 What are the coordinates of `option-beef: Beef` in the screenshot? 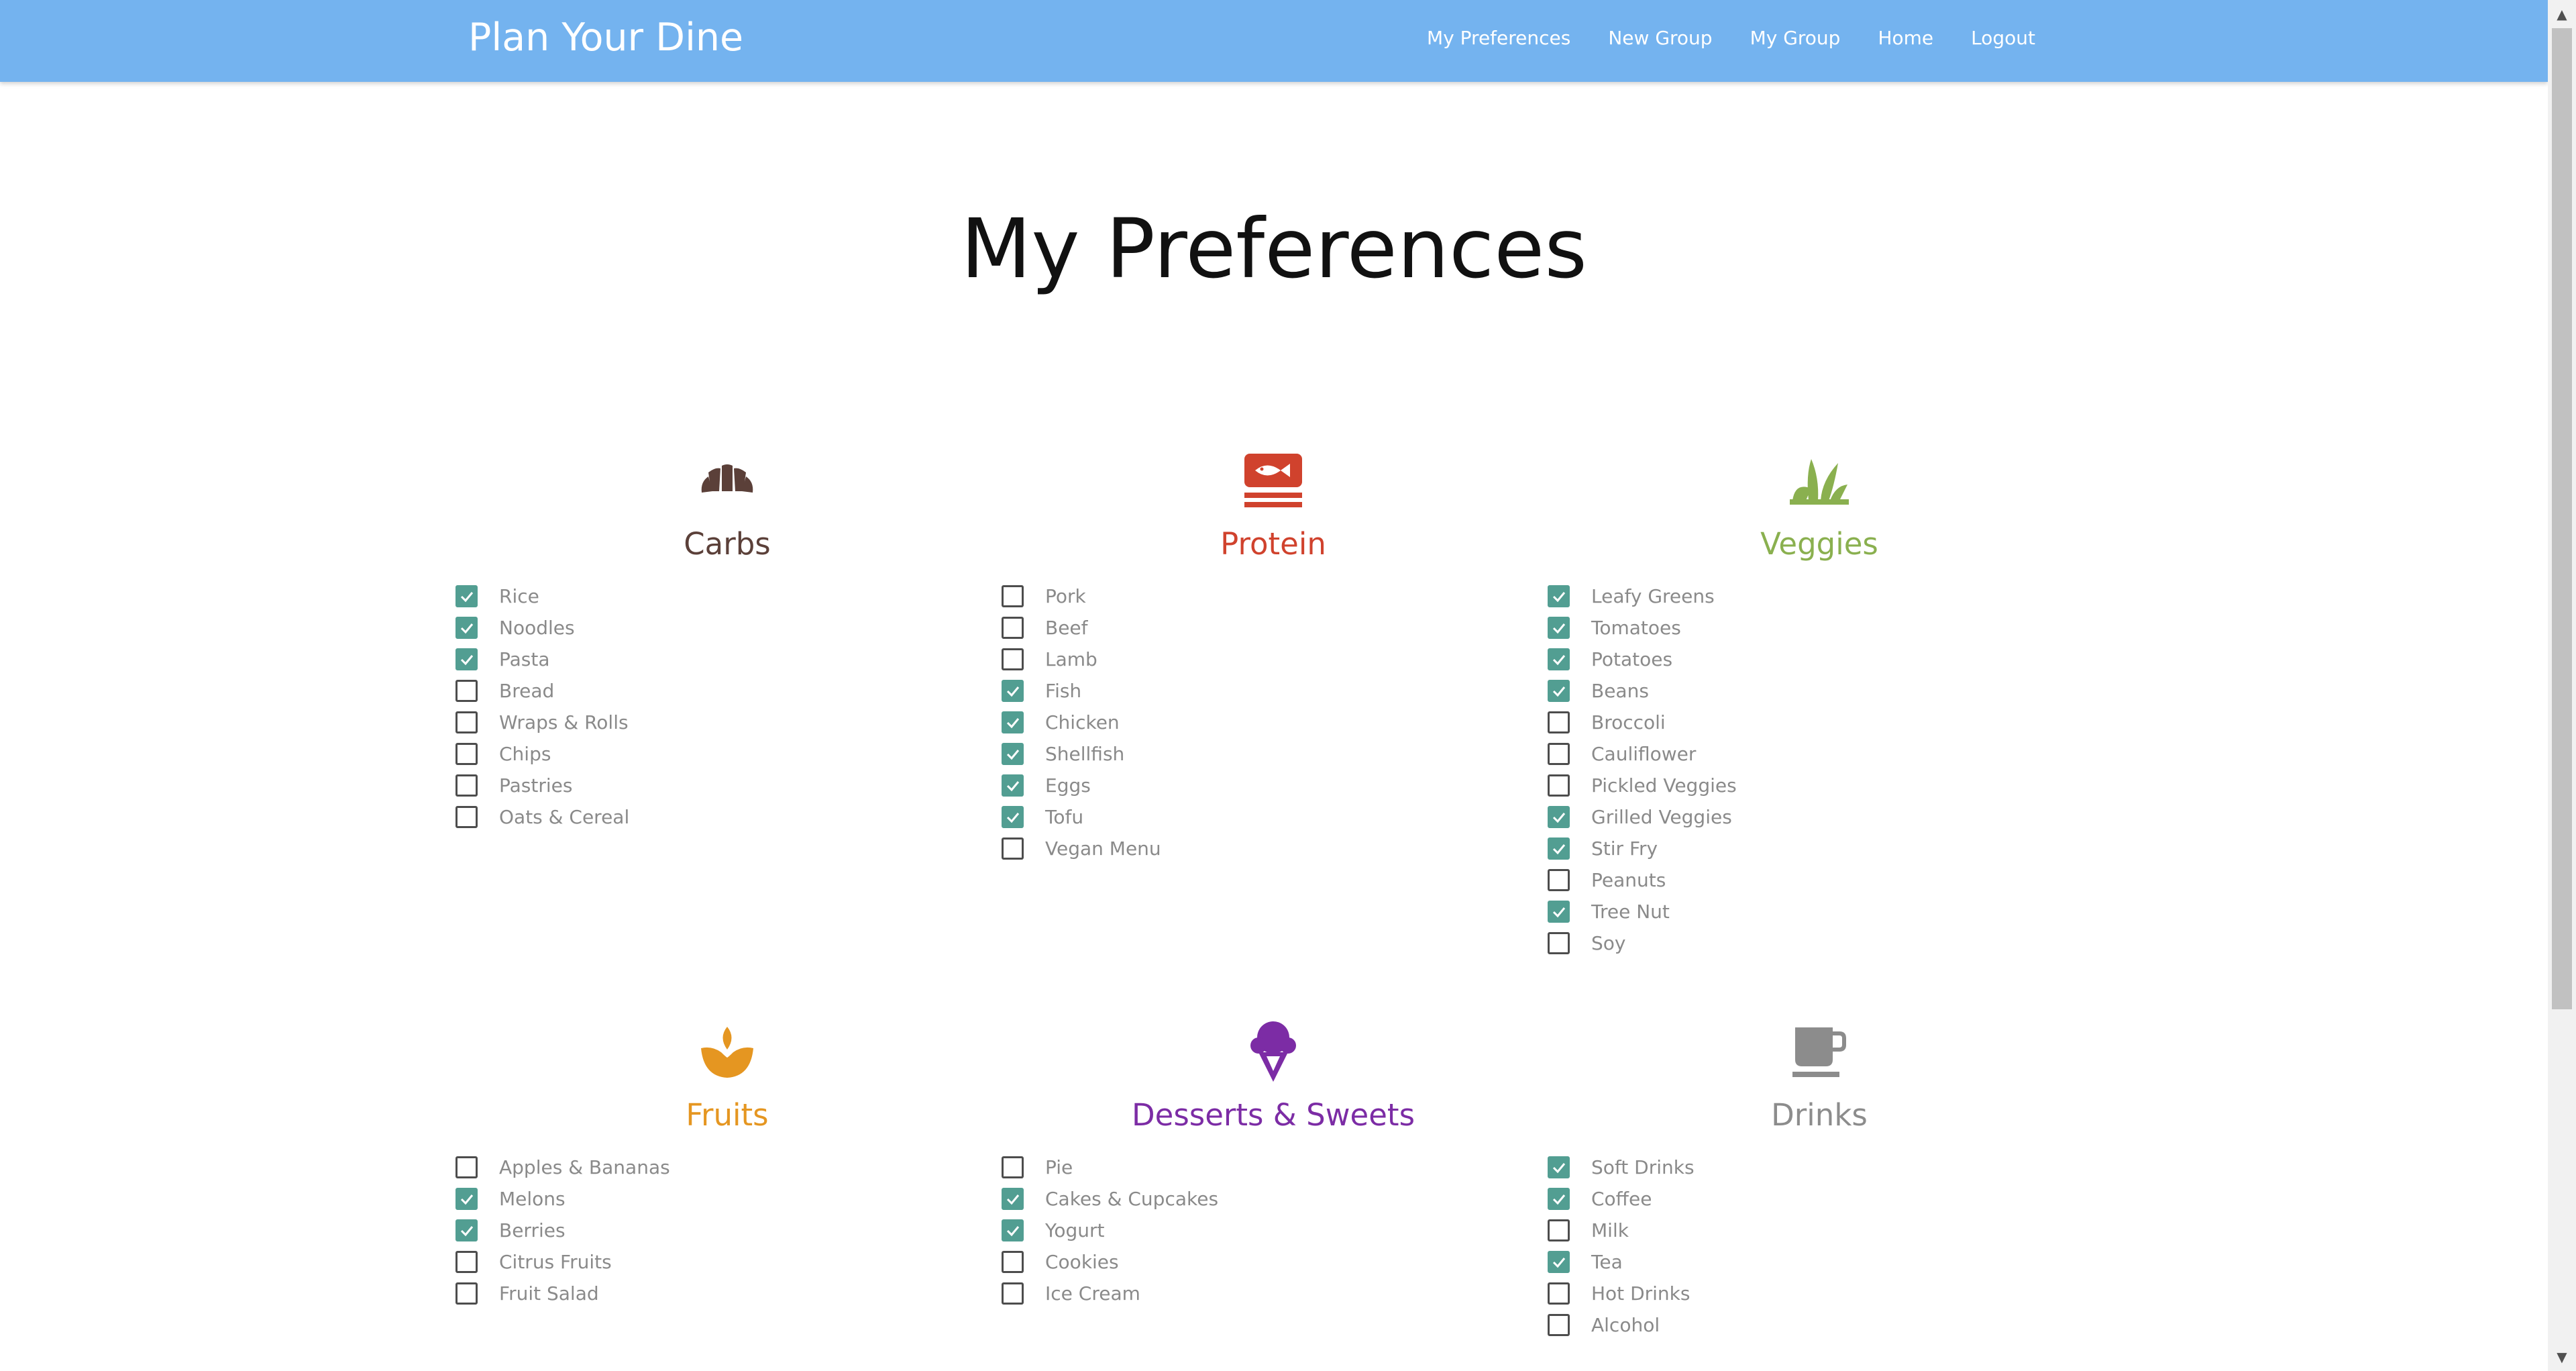 It's located at (1080, 628).